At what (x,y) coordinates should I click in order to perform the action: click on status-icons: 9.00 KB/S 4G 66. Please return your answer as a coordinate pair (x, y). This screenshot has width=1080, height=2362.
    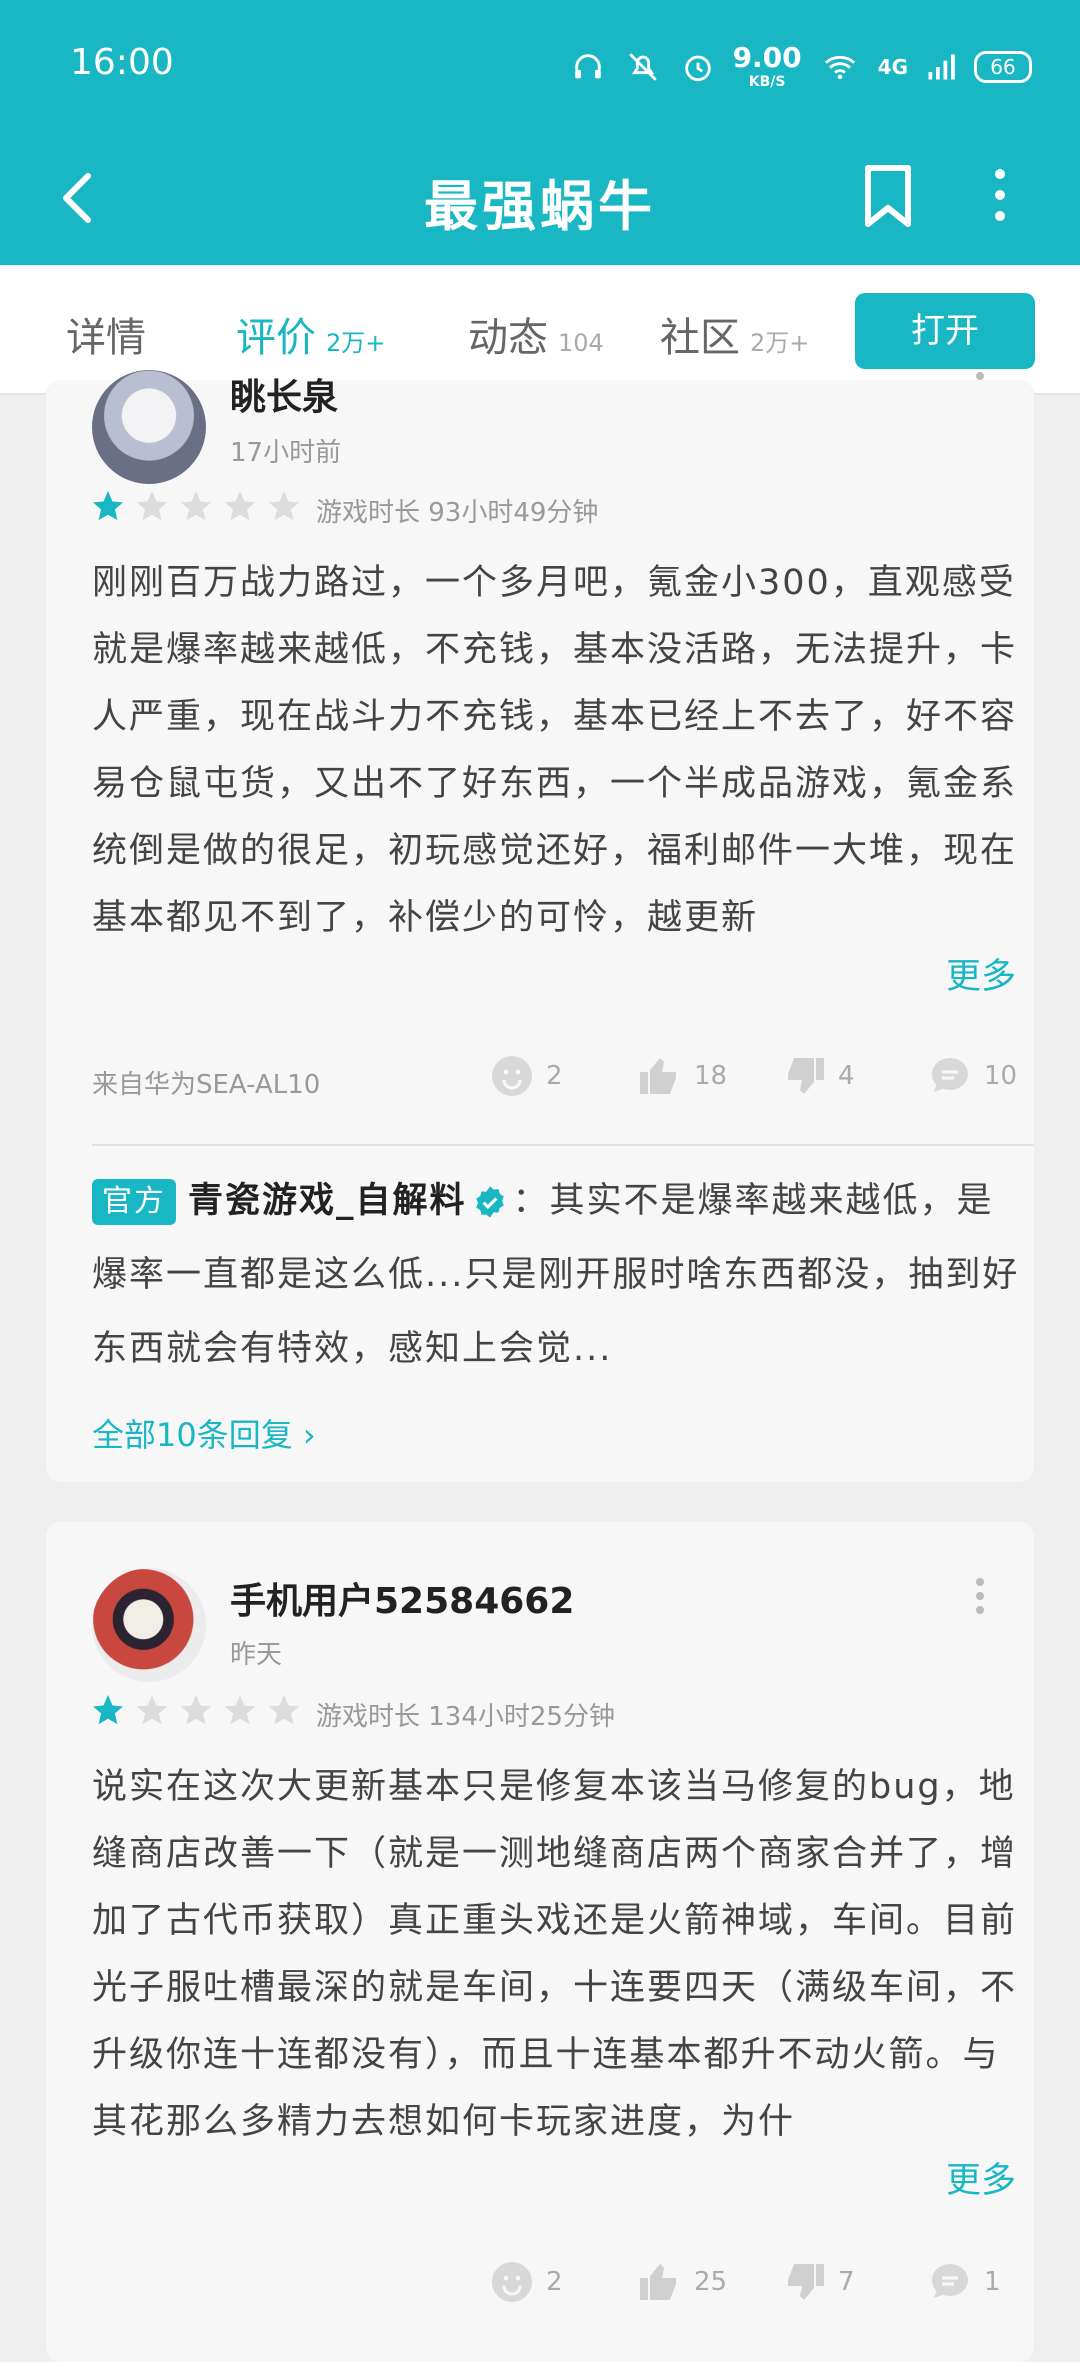
    Looking at the image, I should click on (801, 67).